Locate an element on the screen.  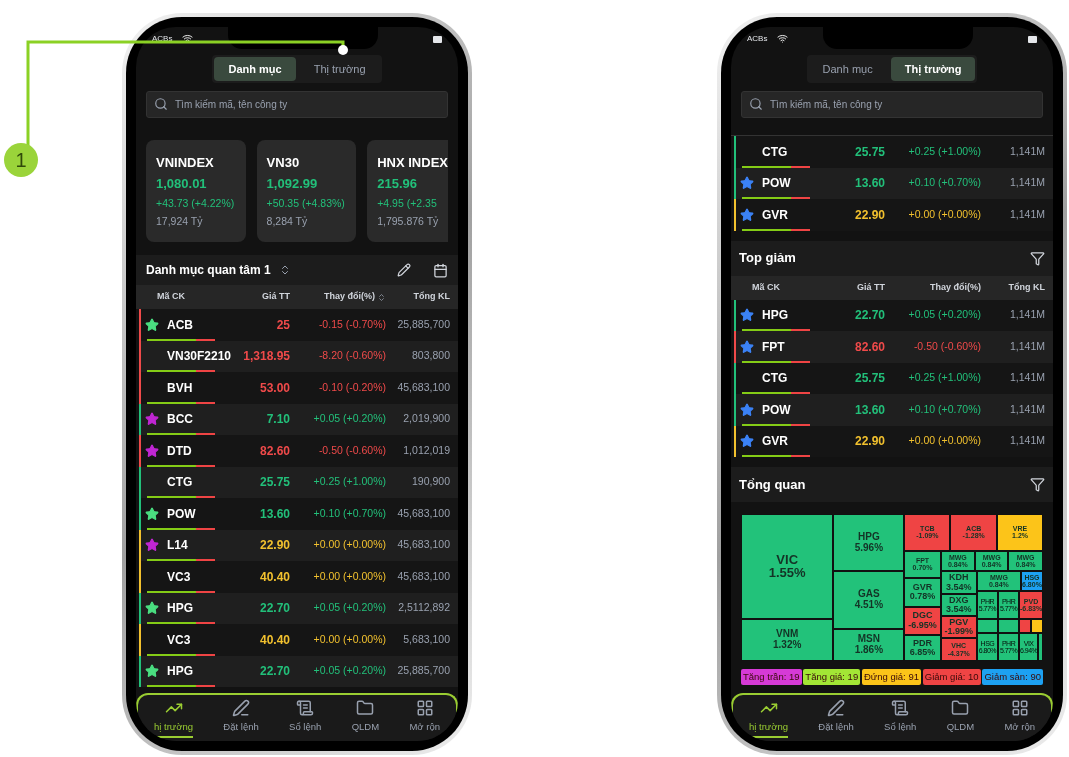
sort-icon is located at coordinates (381, 297).